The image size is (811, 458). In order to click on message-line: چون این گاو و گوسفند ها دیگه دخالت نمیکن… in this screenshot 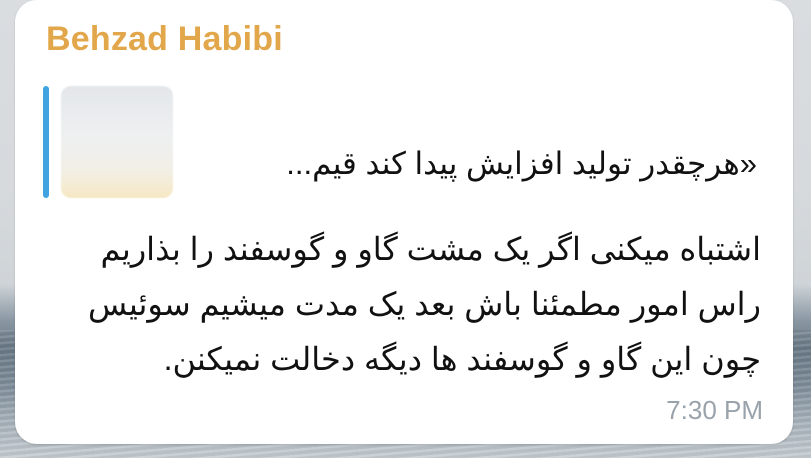, I will do `click(462, 359)`.